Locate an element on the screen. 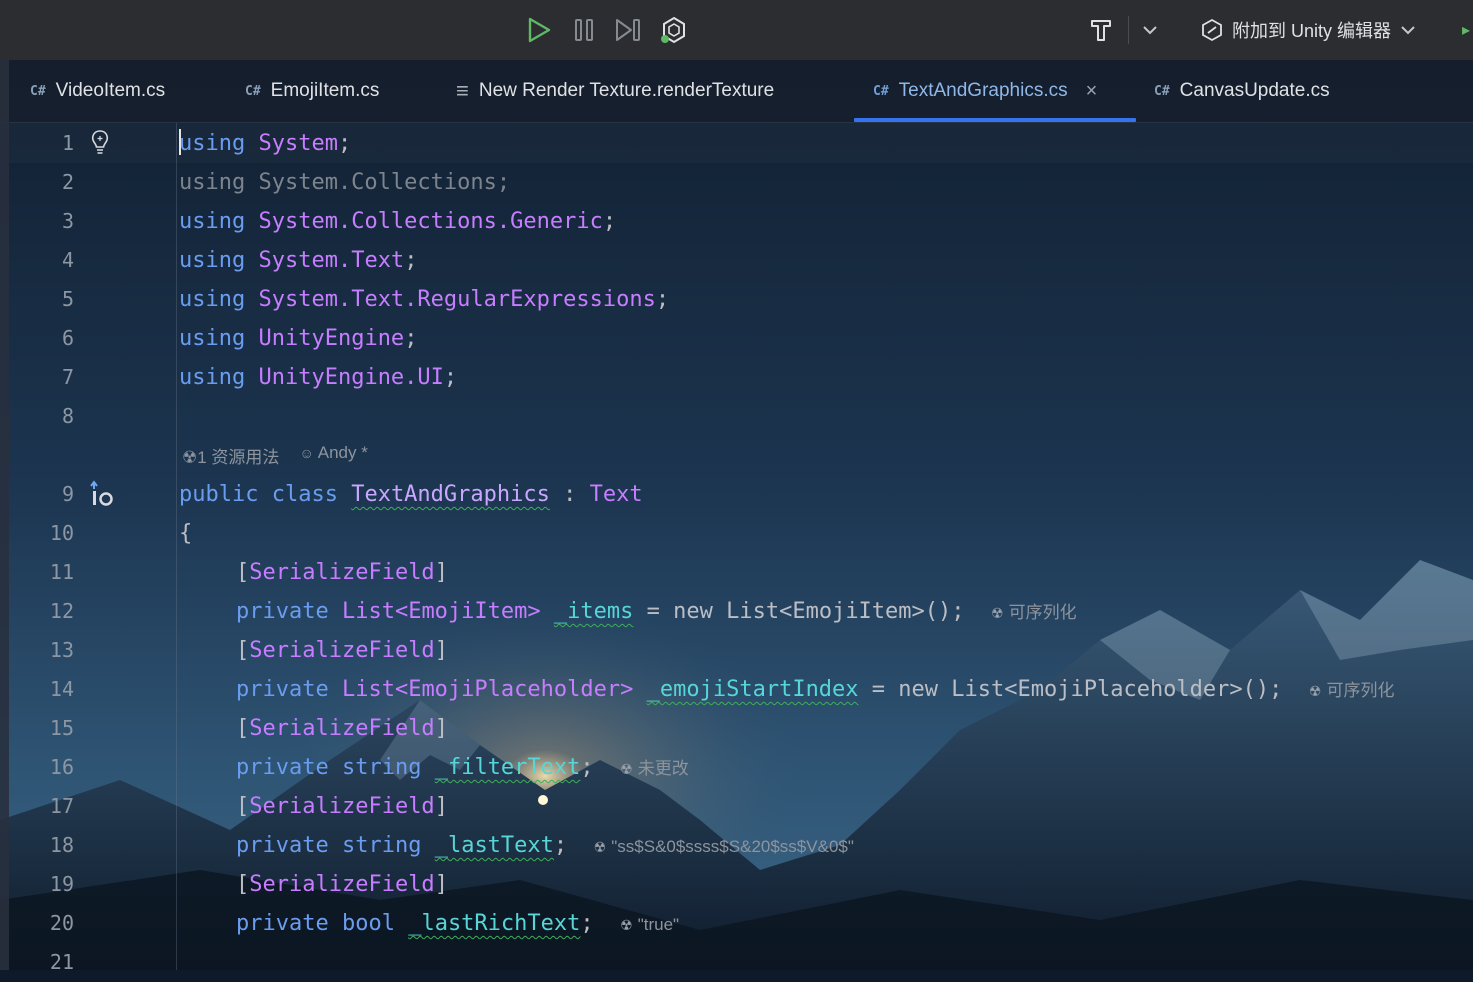  tab-canvasupdate: C# CanvasUpdate.cs is located at coordinates (1242, 91).